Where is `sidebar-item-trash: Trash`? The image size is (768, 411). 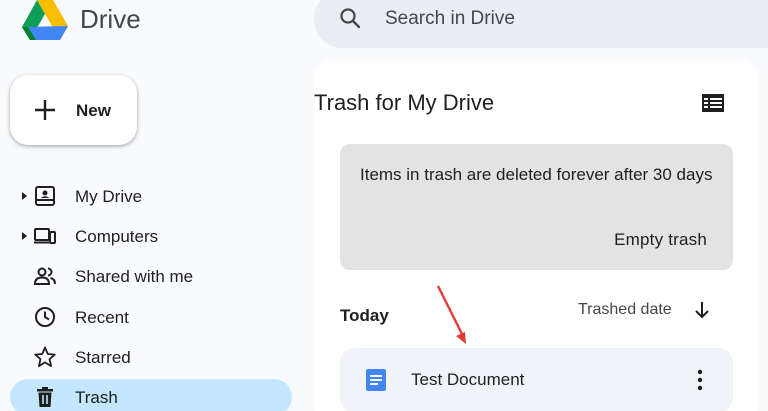
sidebar-item-trash: Trash is located at coordinates (151, 395).